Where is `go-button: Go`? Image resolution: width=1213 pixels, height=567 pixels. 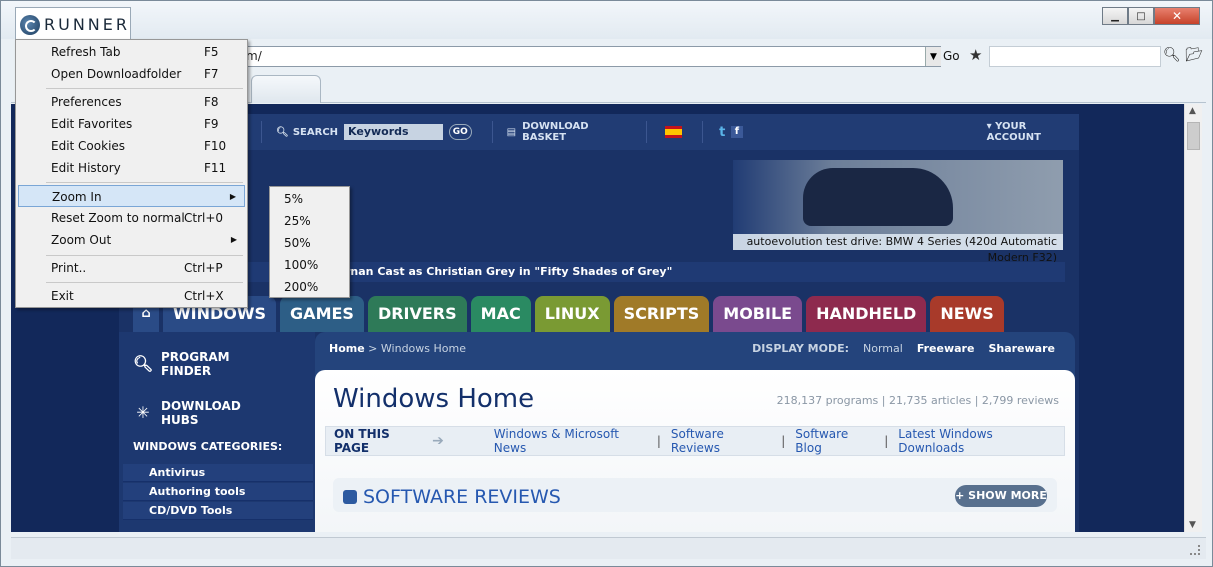 go-button: Go is located at coordinates (951, 56).